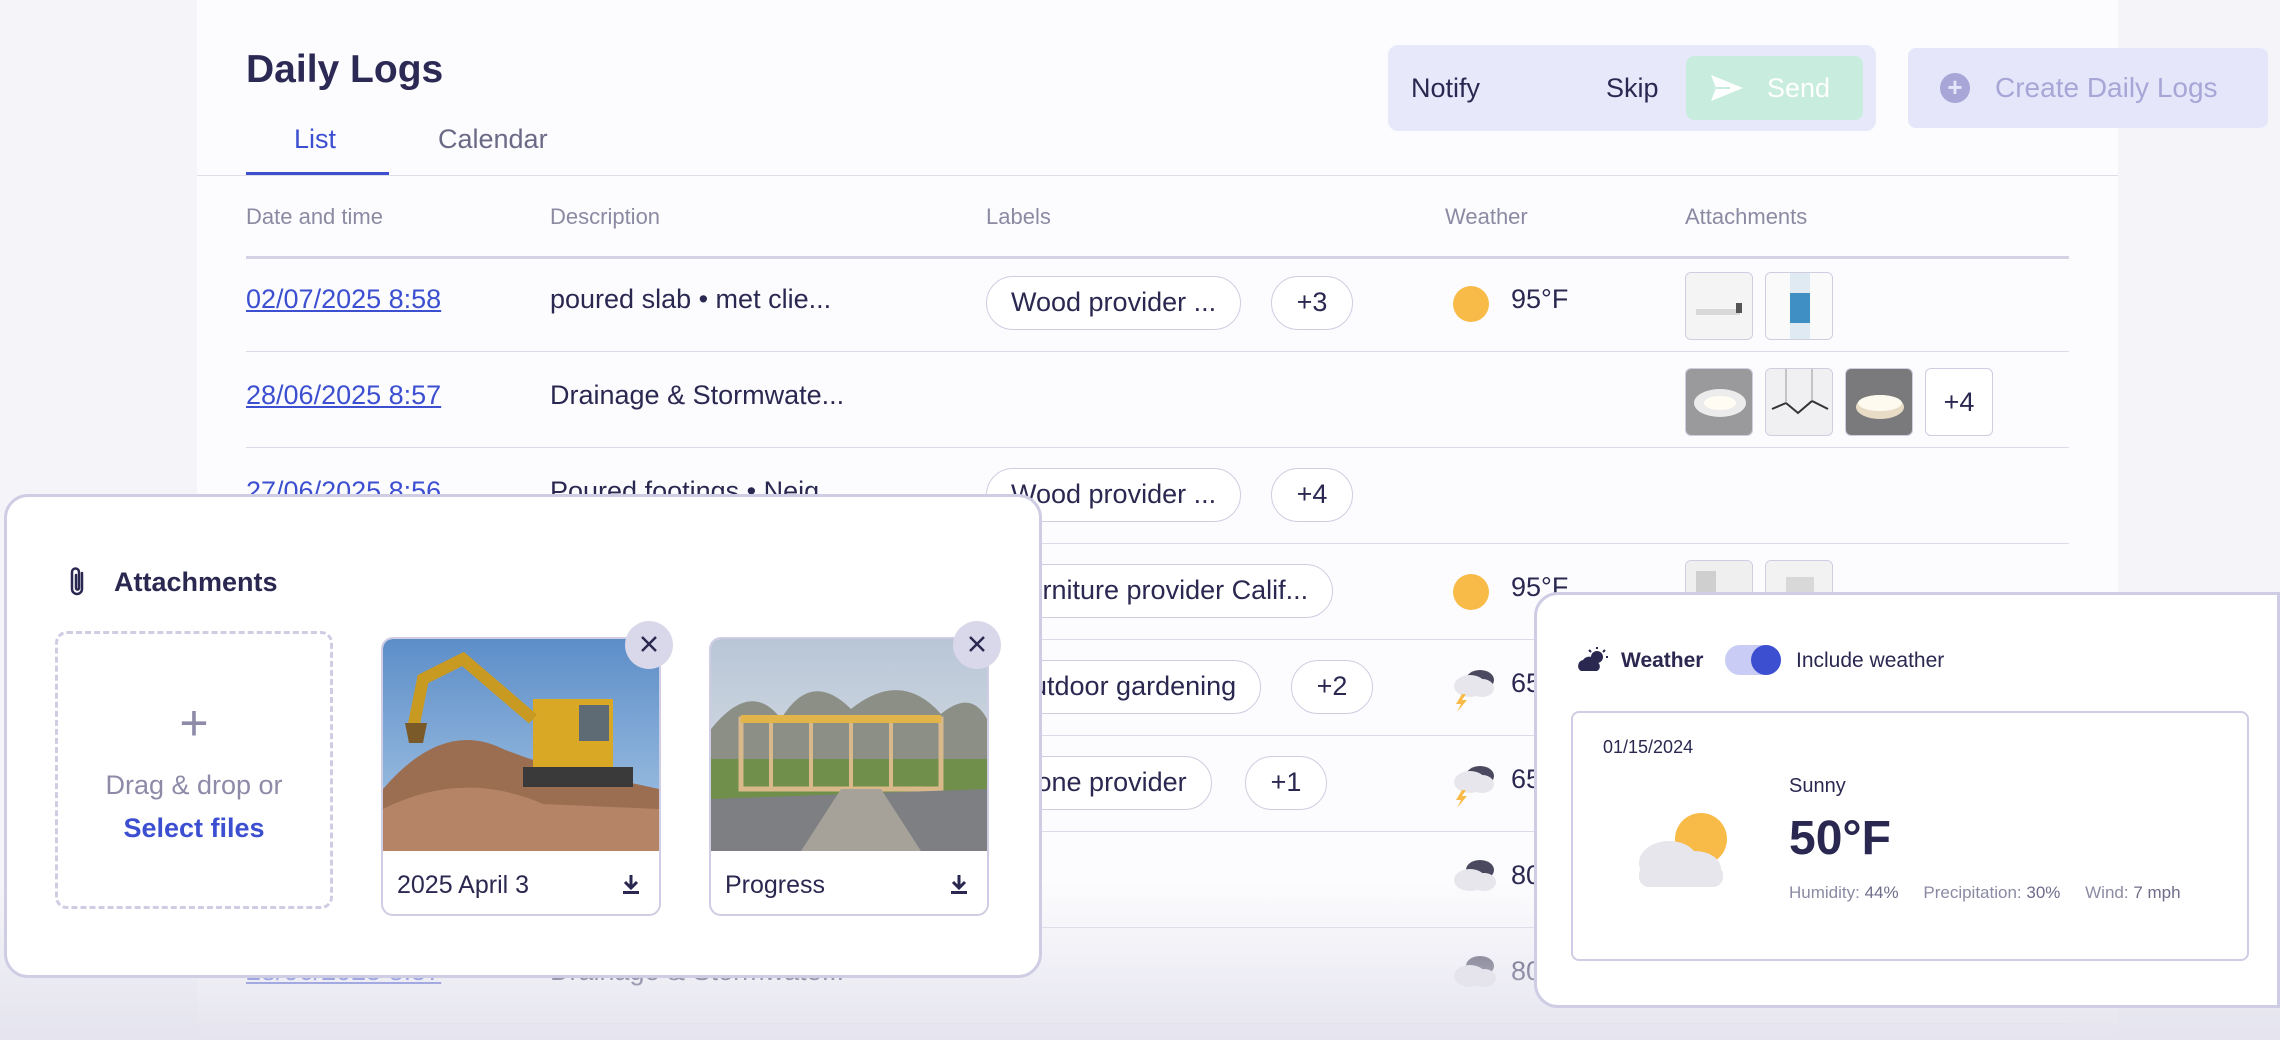 The width and height of the screenshot is (2280, 1040). I want to click on column-header-date: Date and time, so click(314, 216).